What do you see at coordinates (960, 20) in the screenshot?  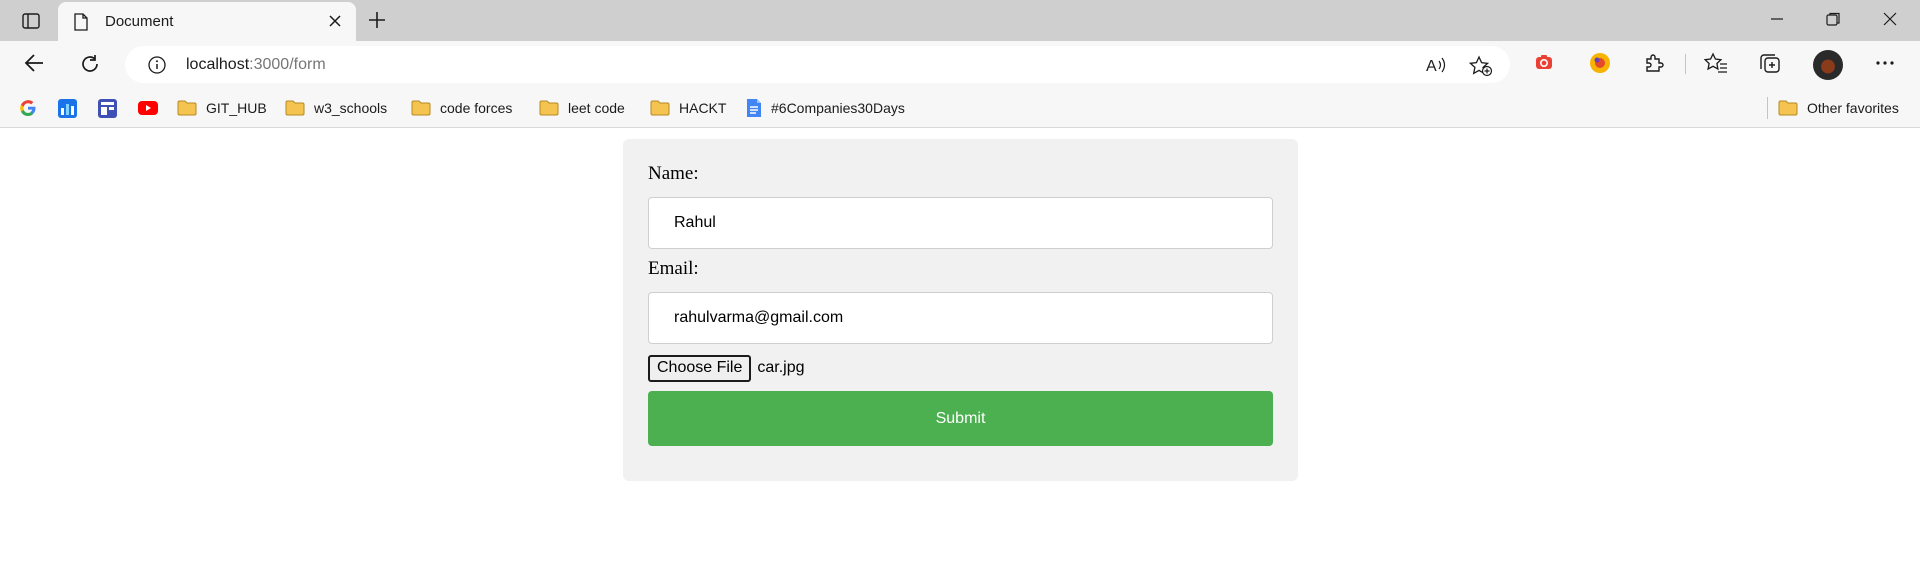 I see `tab-strip: Document` at bounding box center [960, 20].